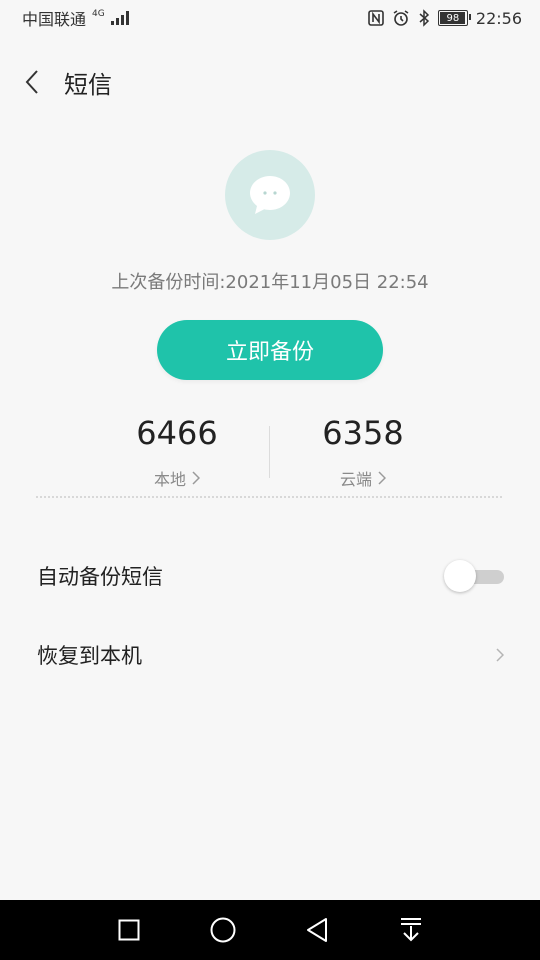 This screenshot has height=960, width=540. What do you see at coordinates (270, 350) in the screenshot?
I see `backup-now-button: 立即备份` at bounding box center [270, 350].